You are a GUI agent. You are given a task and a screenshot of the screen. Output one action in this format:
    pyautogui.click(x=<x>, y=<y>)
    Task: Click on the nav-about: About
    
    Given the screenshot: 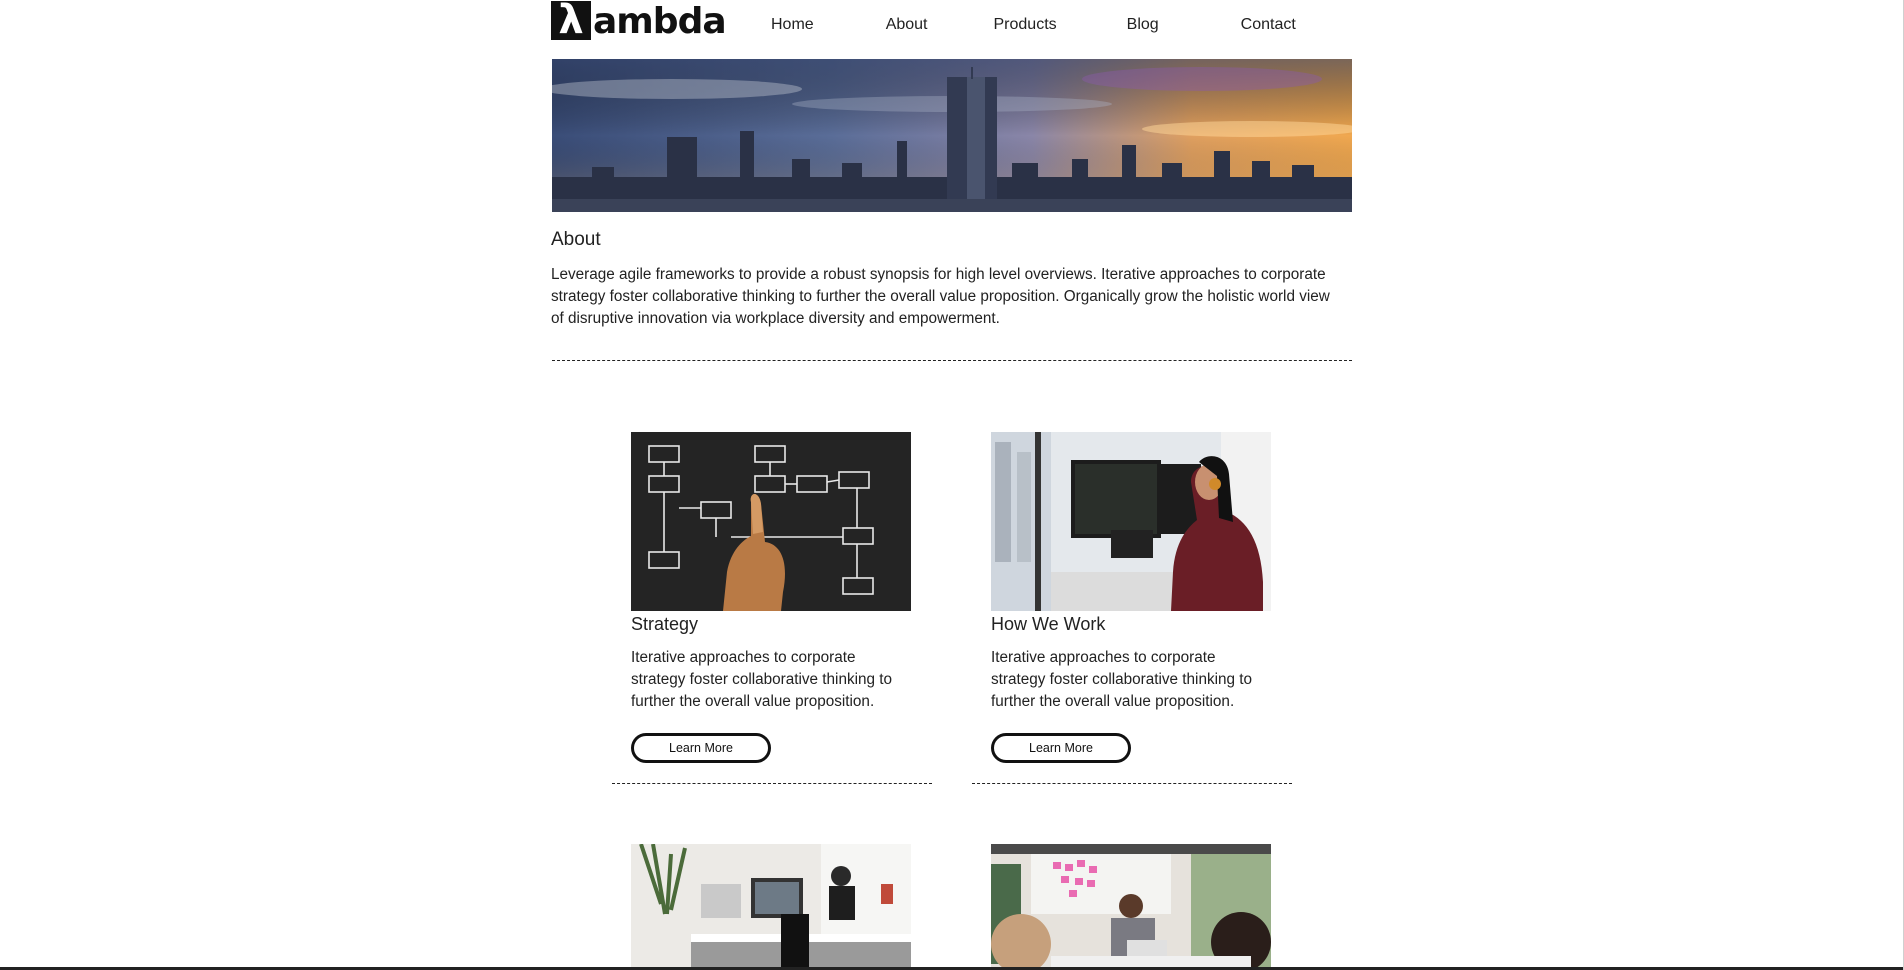 What is the action you would take?
    pyautogui.click(x=907, y=25)
    